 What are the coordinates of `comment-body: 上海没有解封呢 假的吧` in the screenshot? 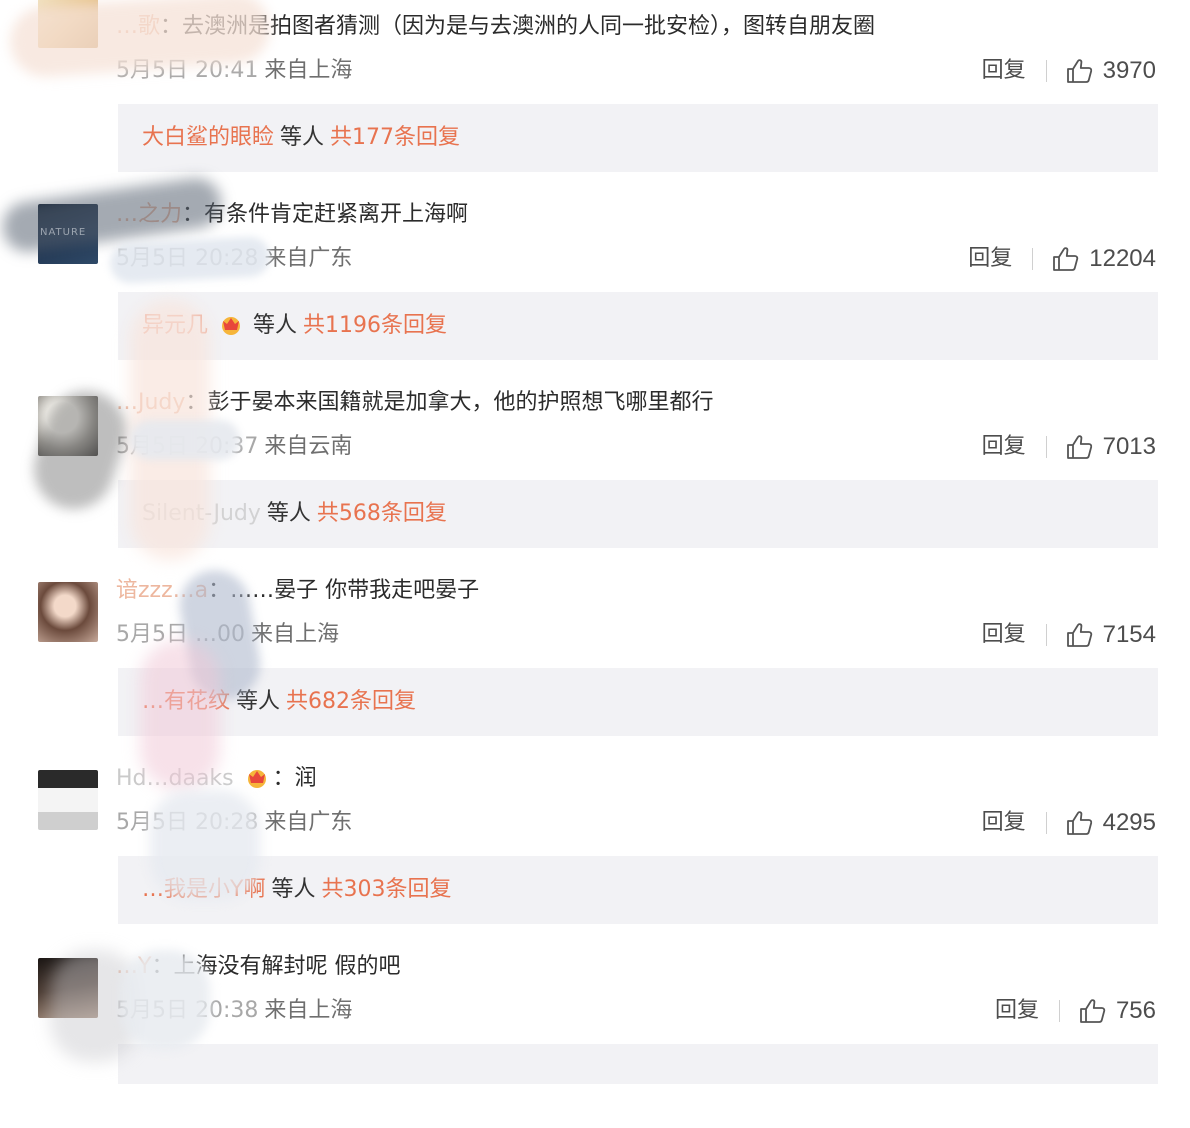 It's located at (287, 966).